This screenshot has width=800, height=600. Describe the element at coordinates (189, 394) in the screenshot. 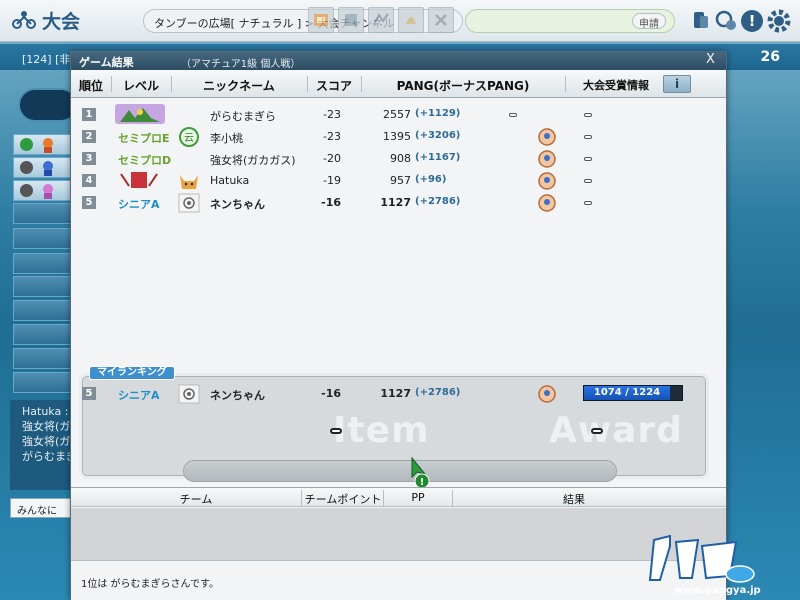

I see `eye-avatar-icon` at that location.